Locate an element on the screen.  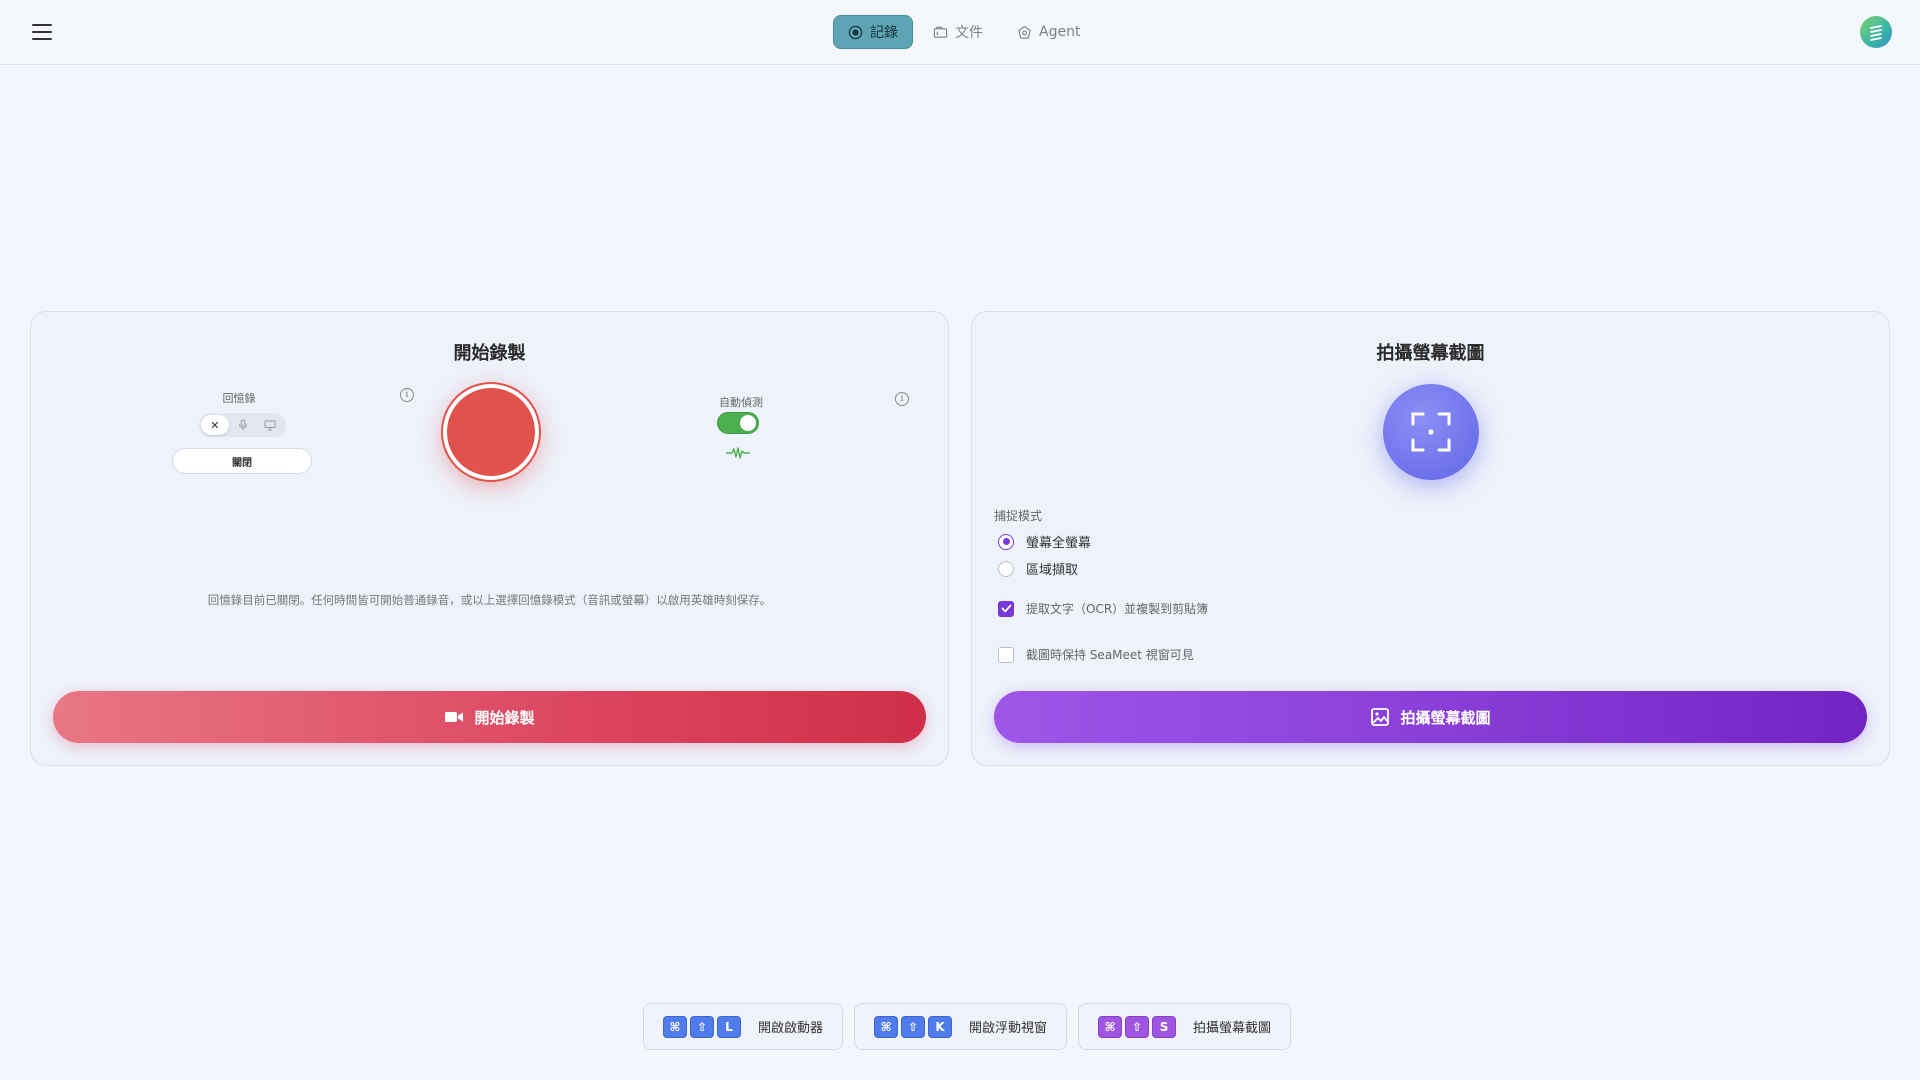
recall-mode-screen is located at coordinates (270, 425).